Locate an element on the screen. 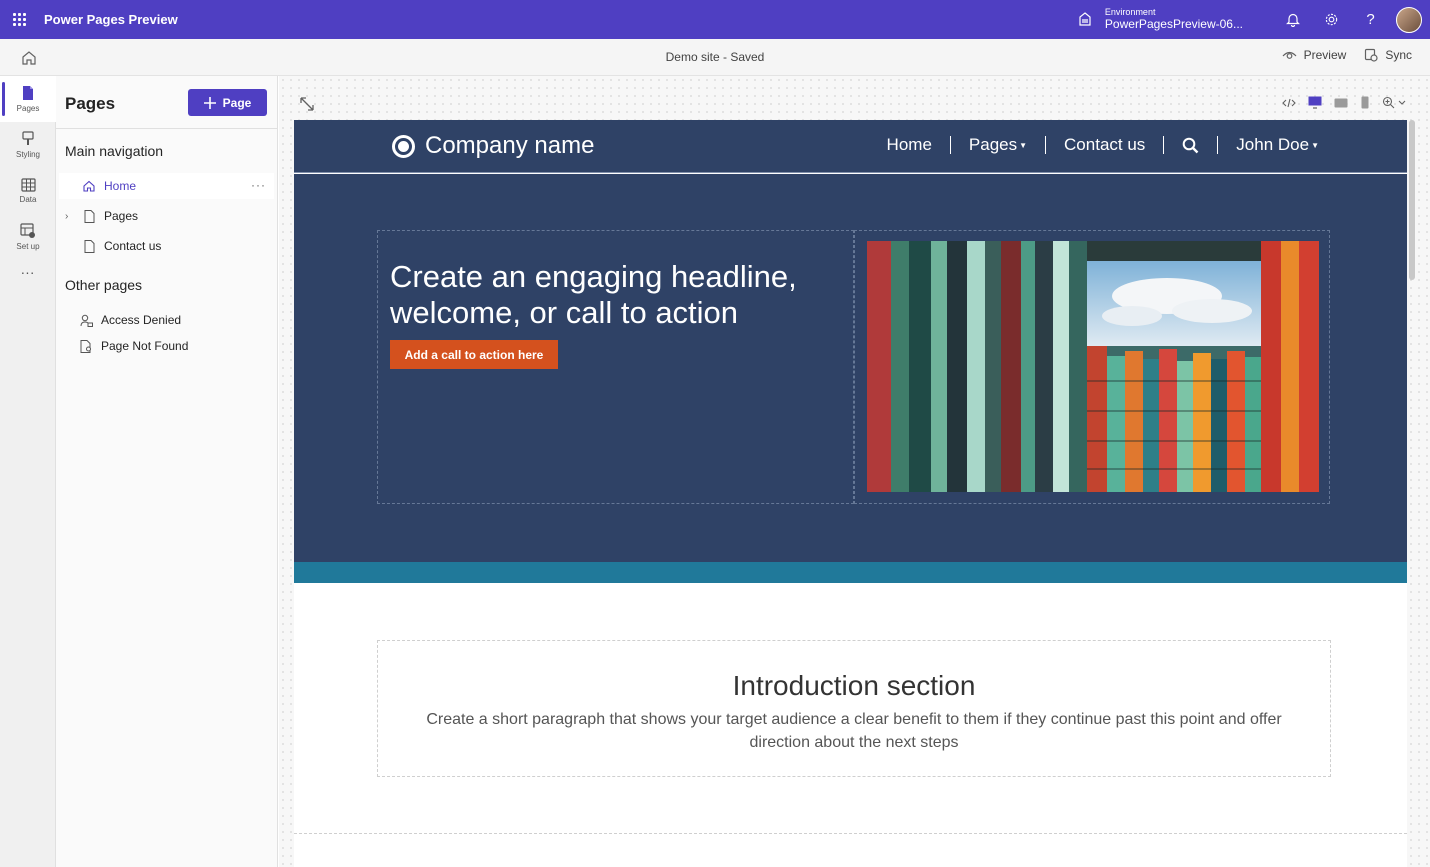  rail-item-styling: Styling is located at coordinates (28, 145).